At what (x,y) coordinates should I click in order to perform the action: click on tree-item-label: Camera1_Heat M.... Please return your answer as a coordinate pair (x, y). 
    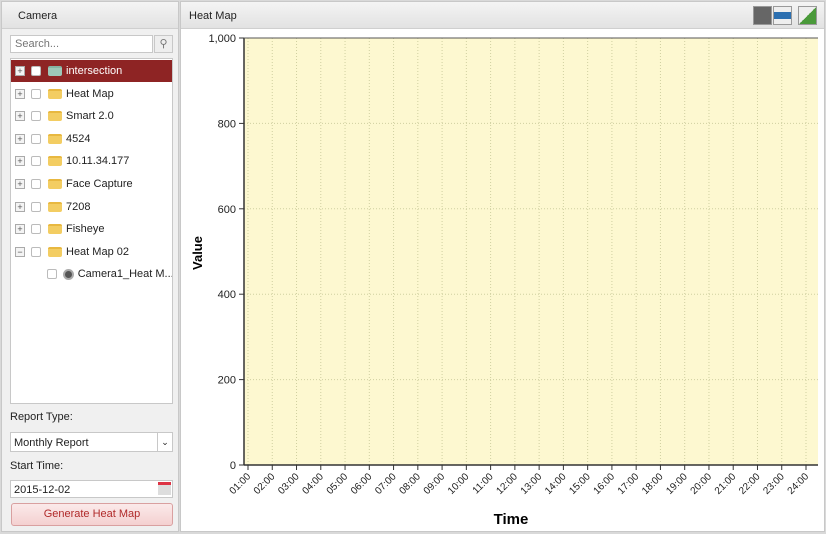
    Looking at the image, I should click on (124, 274).